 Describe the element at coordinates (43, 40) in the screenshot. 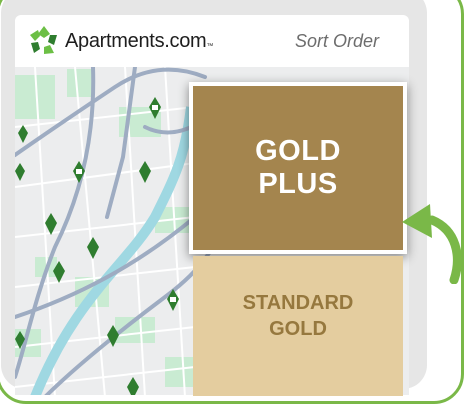

I see `apartments-logo-icon` at that location.